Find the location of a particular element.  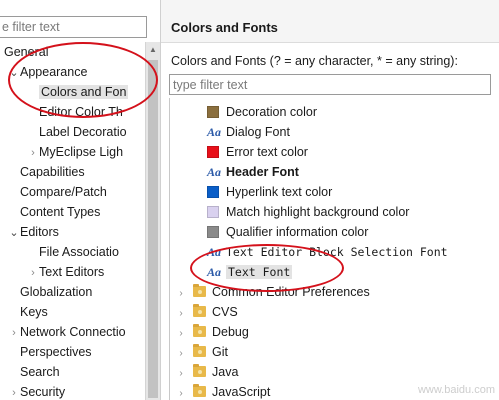

setting-item-label: Hyperlink text color is located at coordinates (279, 192).